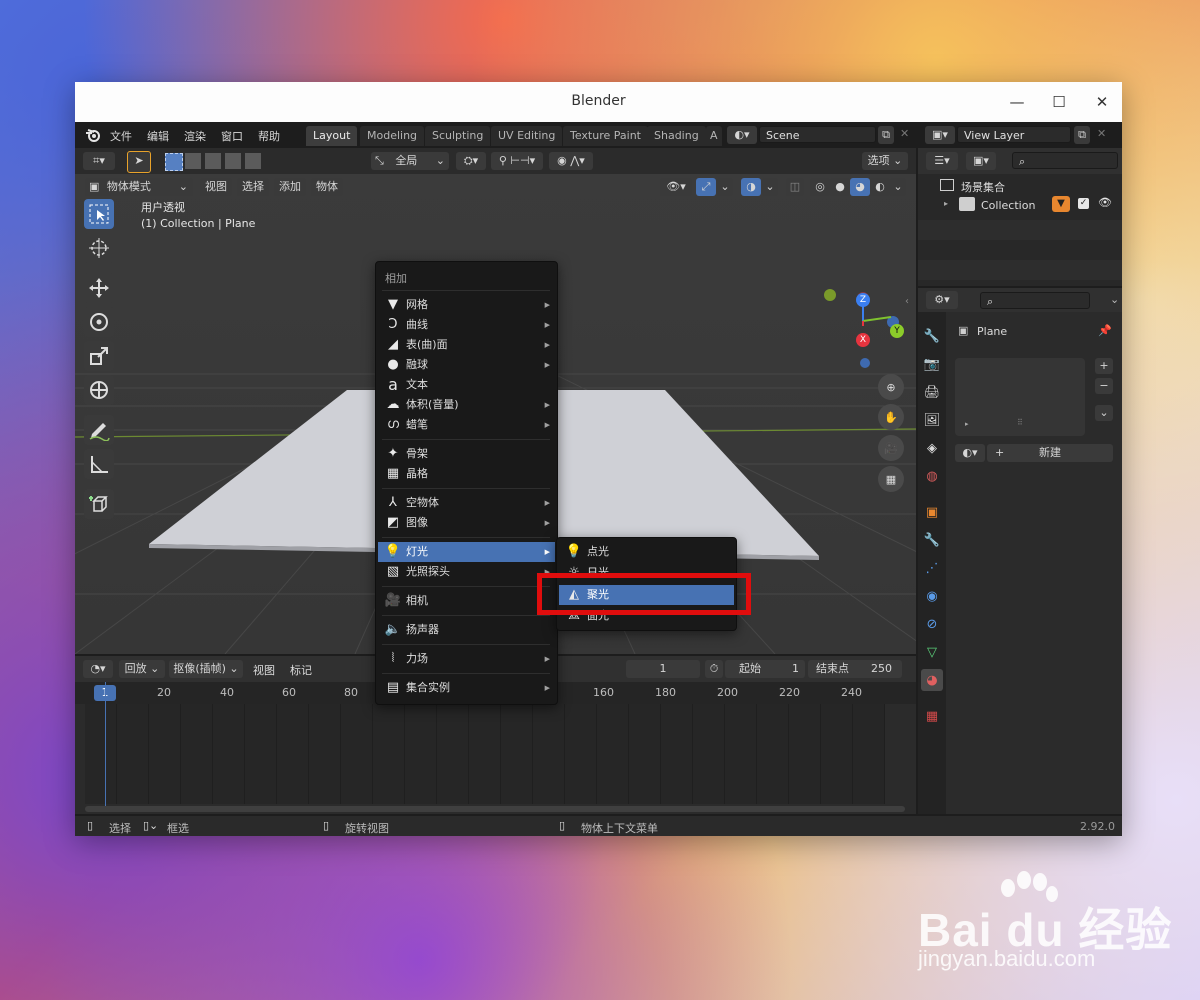 This screenshot has height=1000, width=1200. I want to click on end-frame-field: 结束点 250, so click(855, 669).